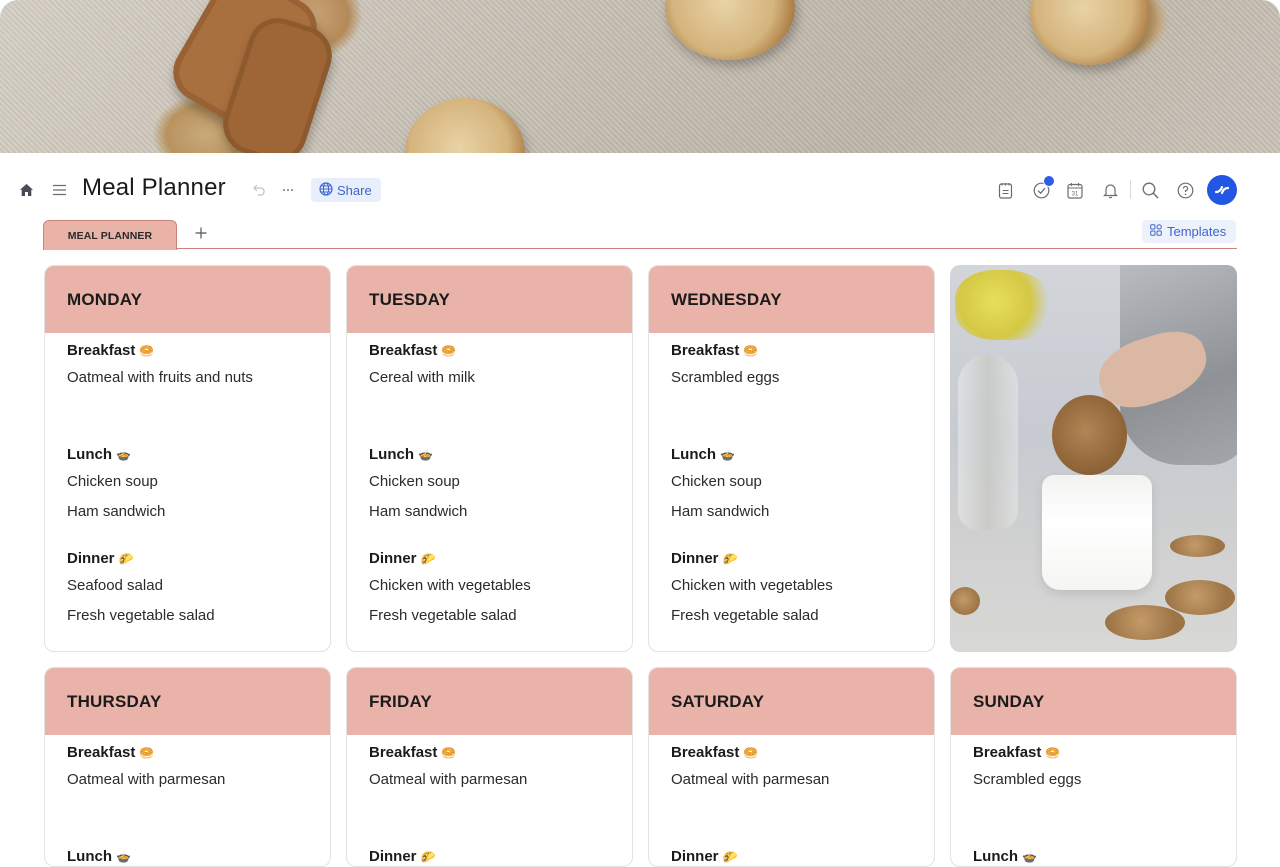 This screenshot has height=867, width=1280. Describe the element at coordinates (326, 190) in the screenshot. I see `globe-icon` at that location.